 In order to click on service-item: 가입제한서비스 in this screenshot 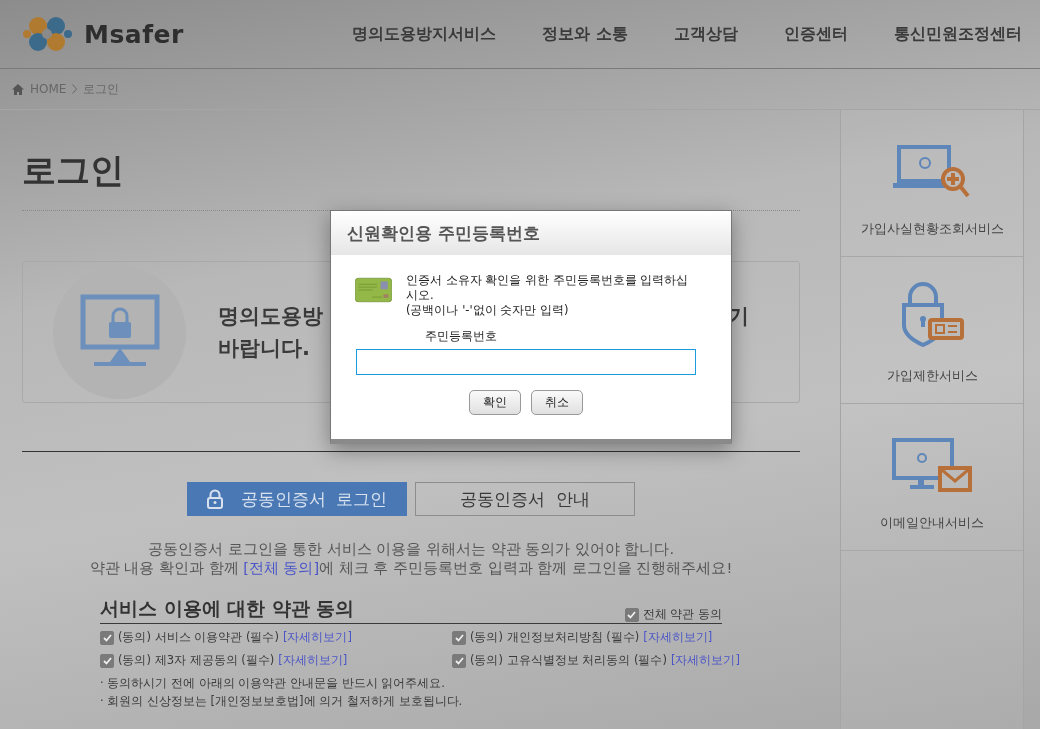, I will do `click(932, 330)`.